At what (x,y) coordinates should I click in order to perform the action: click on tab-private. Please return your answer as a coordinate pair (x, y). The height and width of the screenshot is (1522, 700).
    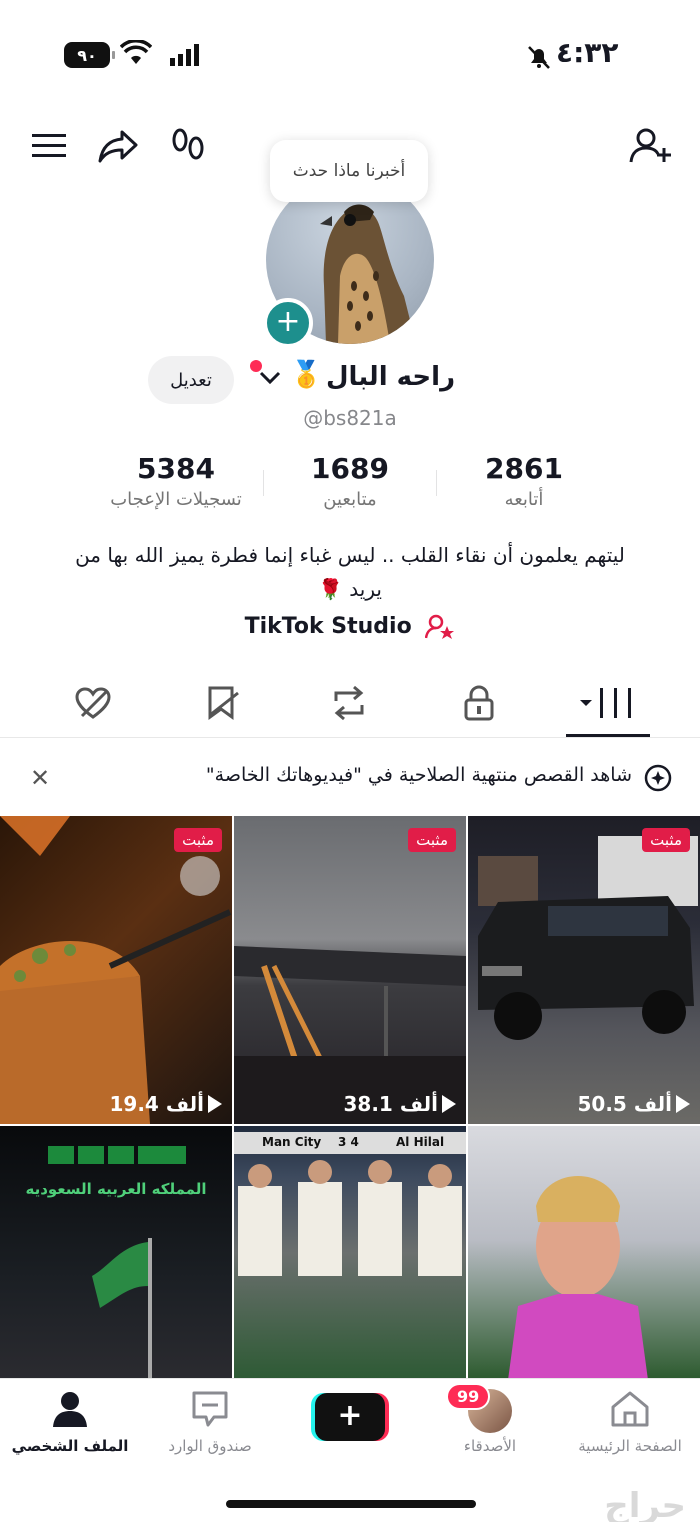
    Looking at the image, I should click on (479, 703).